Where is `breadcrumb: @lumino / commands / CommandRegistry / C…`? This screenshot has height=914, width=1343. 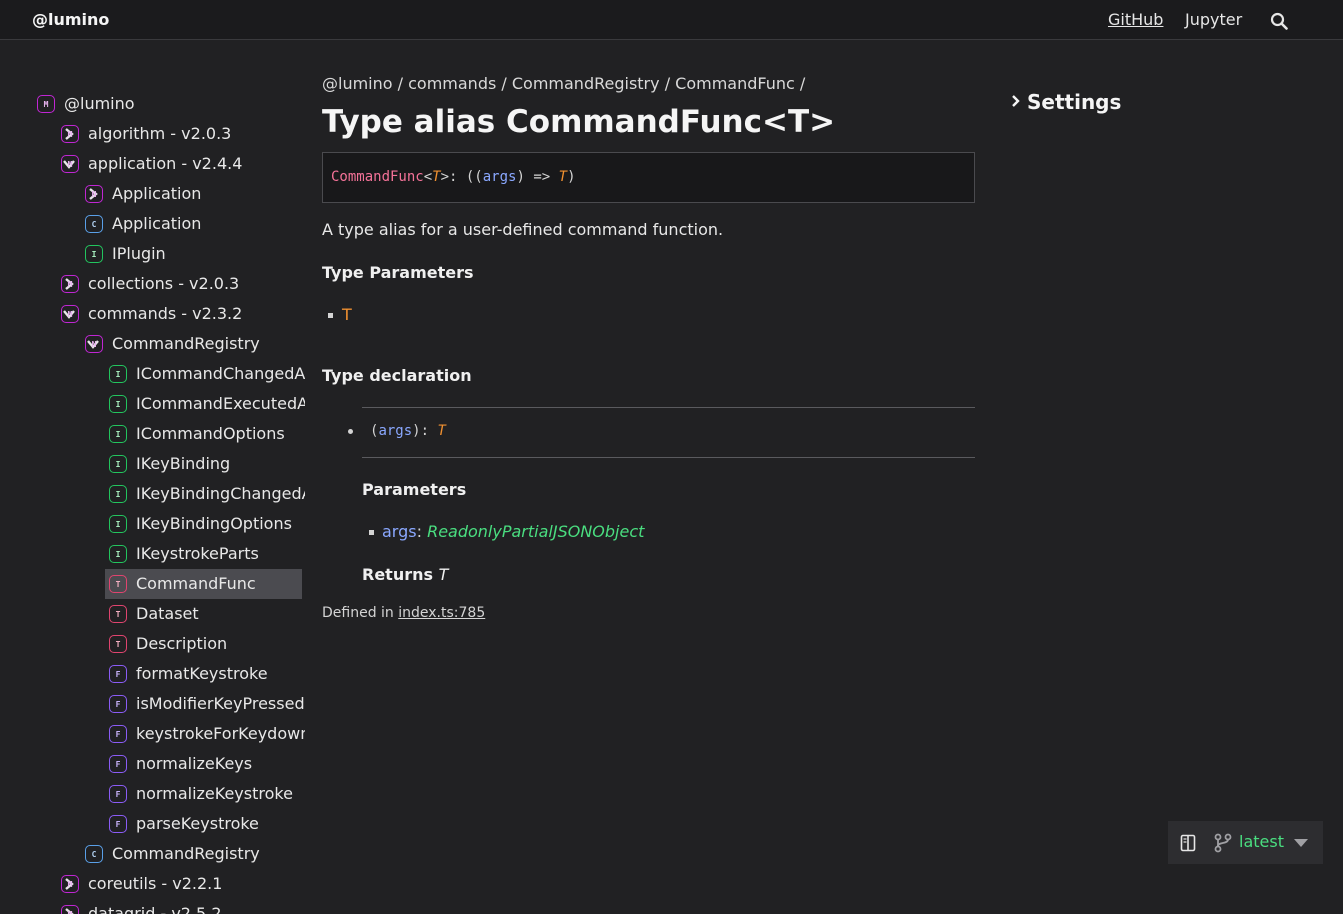
breadcrumb: @lumino / commands / CommandRegistry / C… is located at coordinates (563, 83).